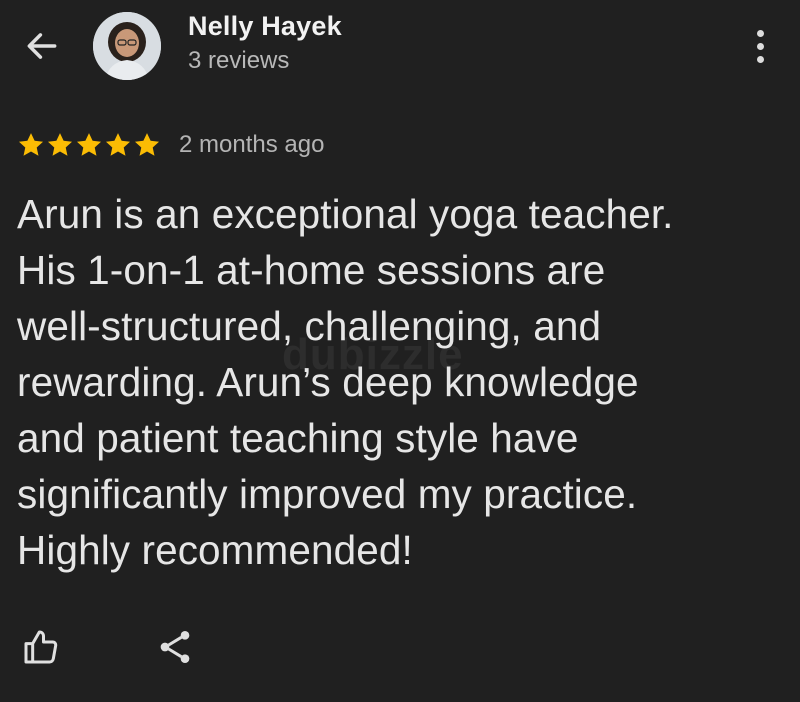 The width and height of the screenshot is (800, 702). I want to click on arrow-left-icon, so click(42, 46).